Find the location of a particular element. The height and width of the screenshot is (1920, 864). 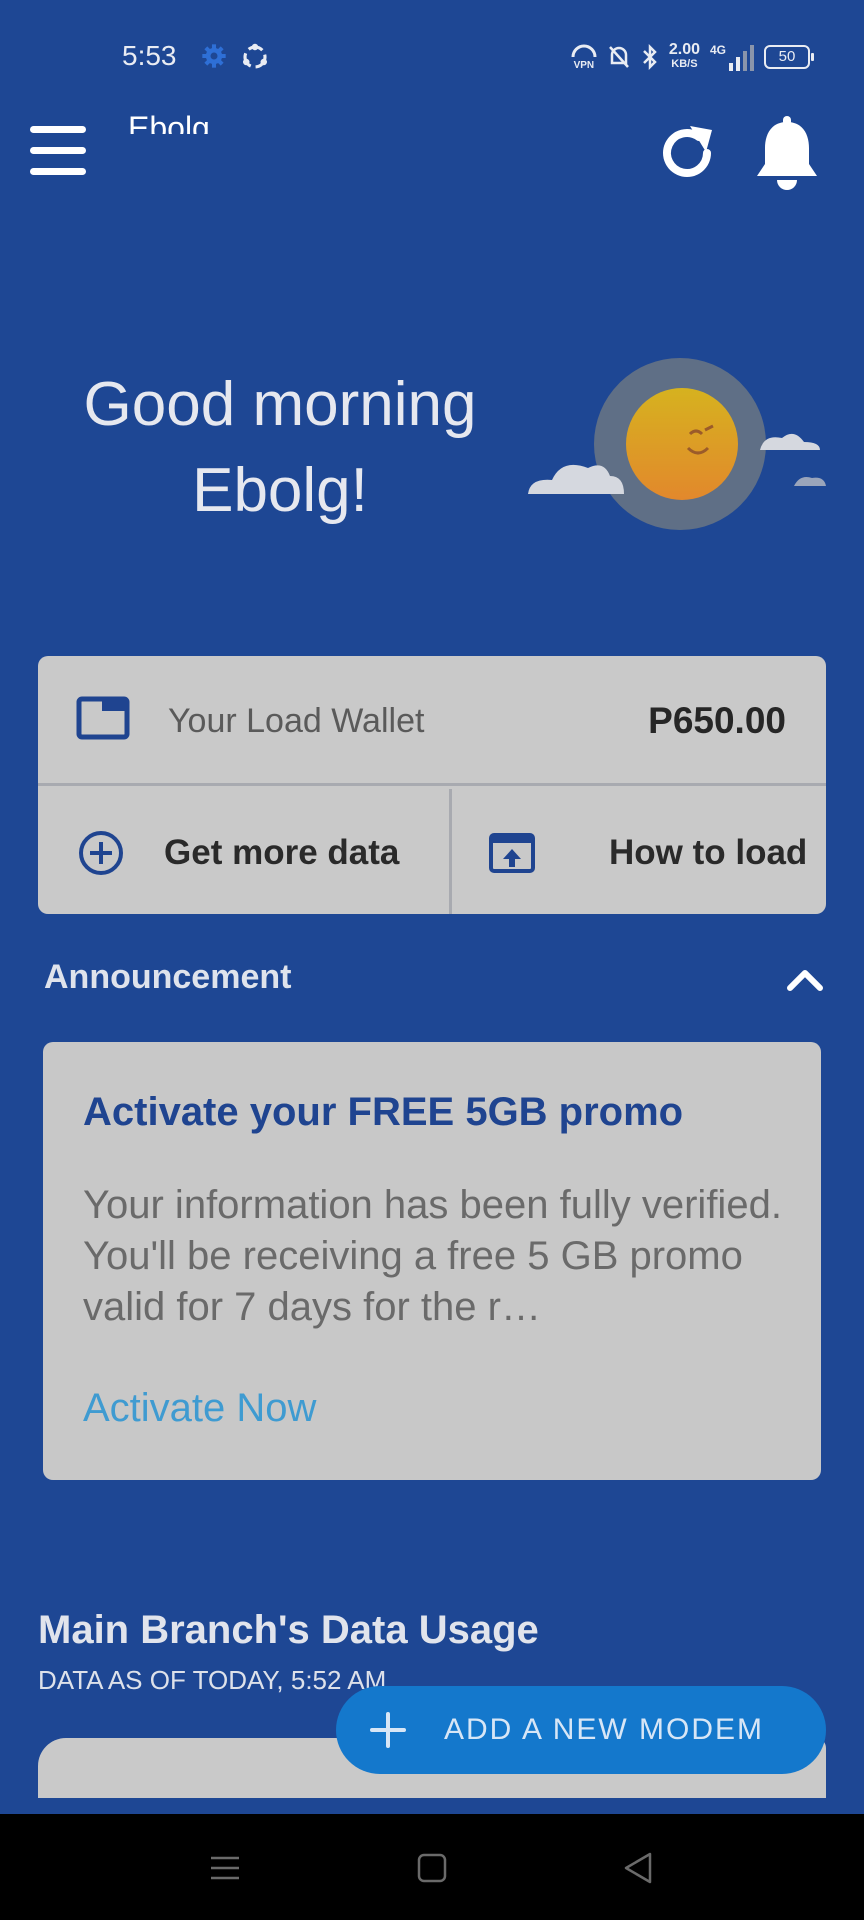

network-speed: 2.00 KB/S is located at coordinates (684, 56).